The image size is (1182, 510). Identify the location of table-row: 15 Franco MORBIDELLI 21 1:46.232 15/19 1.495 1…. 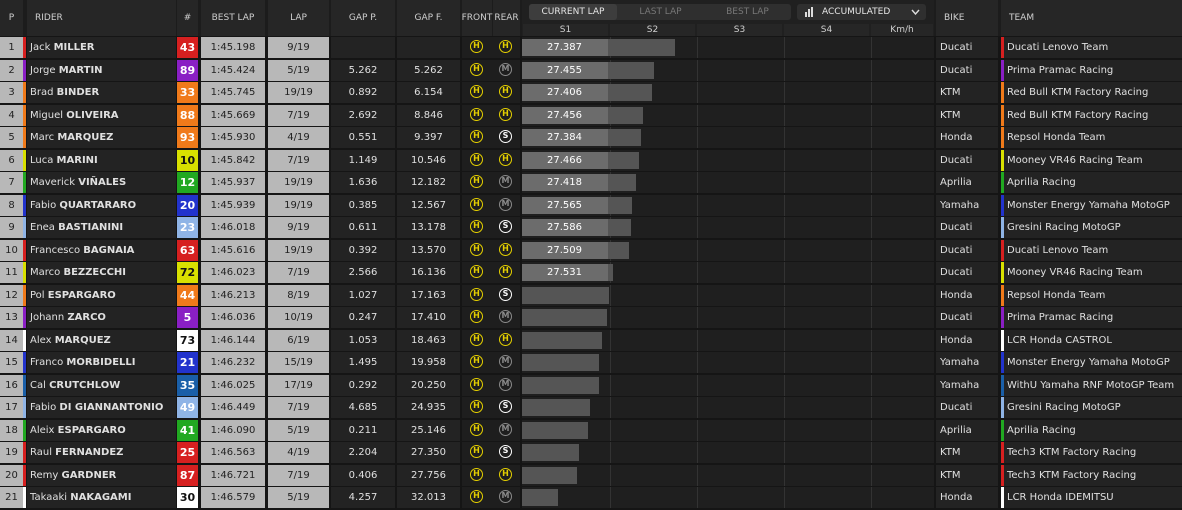
(591, 362).